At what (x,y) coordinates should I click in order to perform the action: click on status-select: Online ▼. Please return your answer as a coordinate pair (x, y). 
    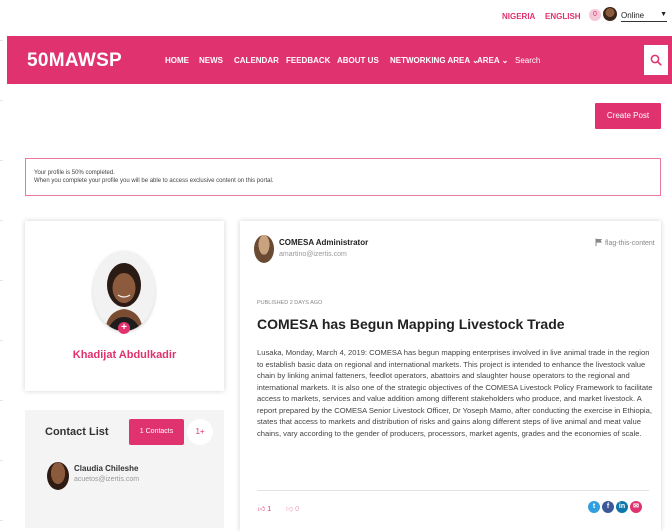
    Looking at the image, I should click on (644, 16).